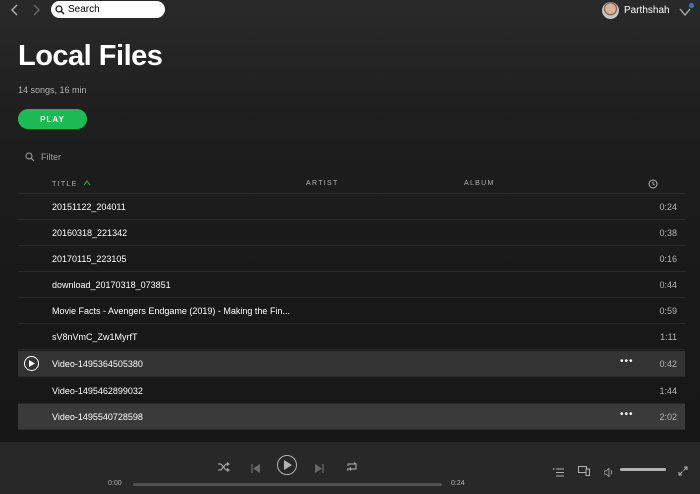 The width and height of the screenshot is (700, 494). I want to click on column-header-title: TITLE, so click(71, 184).